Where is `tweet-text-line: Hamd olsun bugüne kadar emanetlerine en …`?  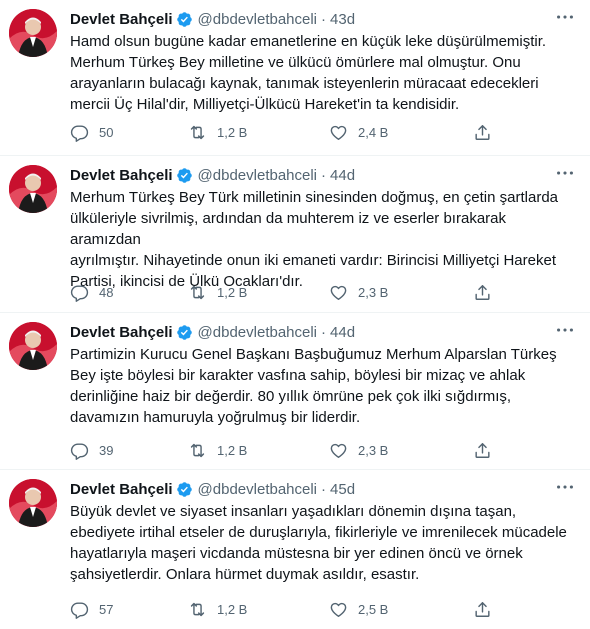 tweet-text-line: Hamd olsun bugüne kadar emanetlerine en … is located at coordinates (308, 41).